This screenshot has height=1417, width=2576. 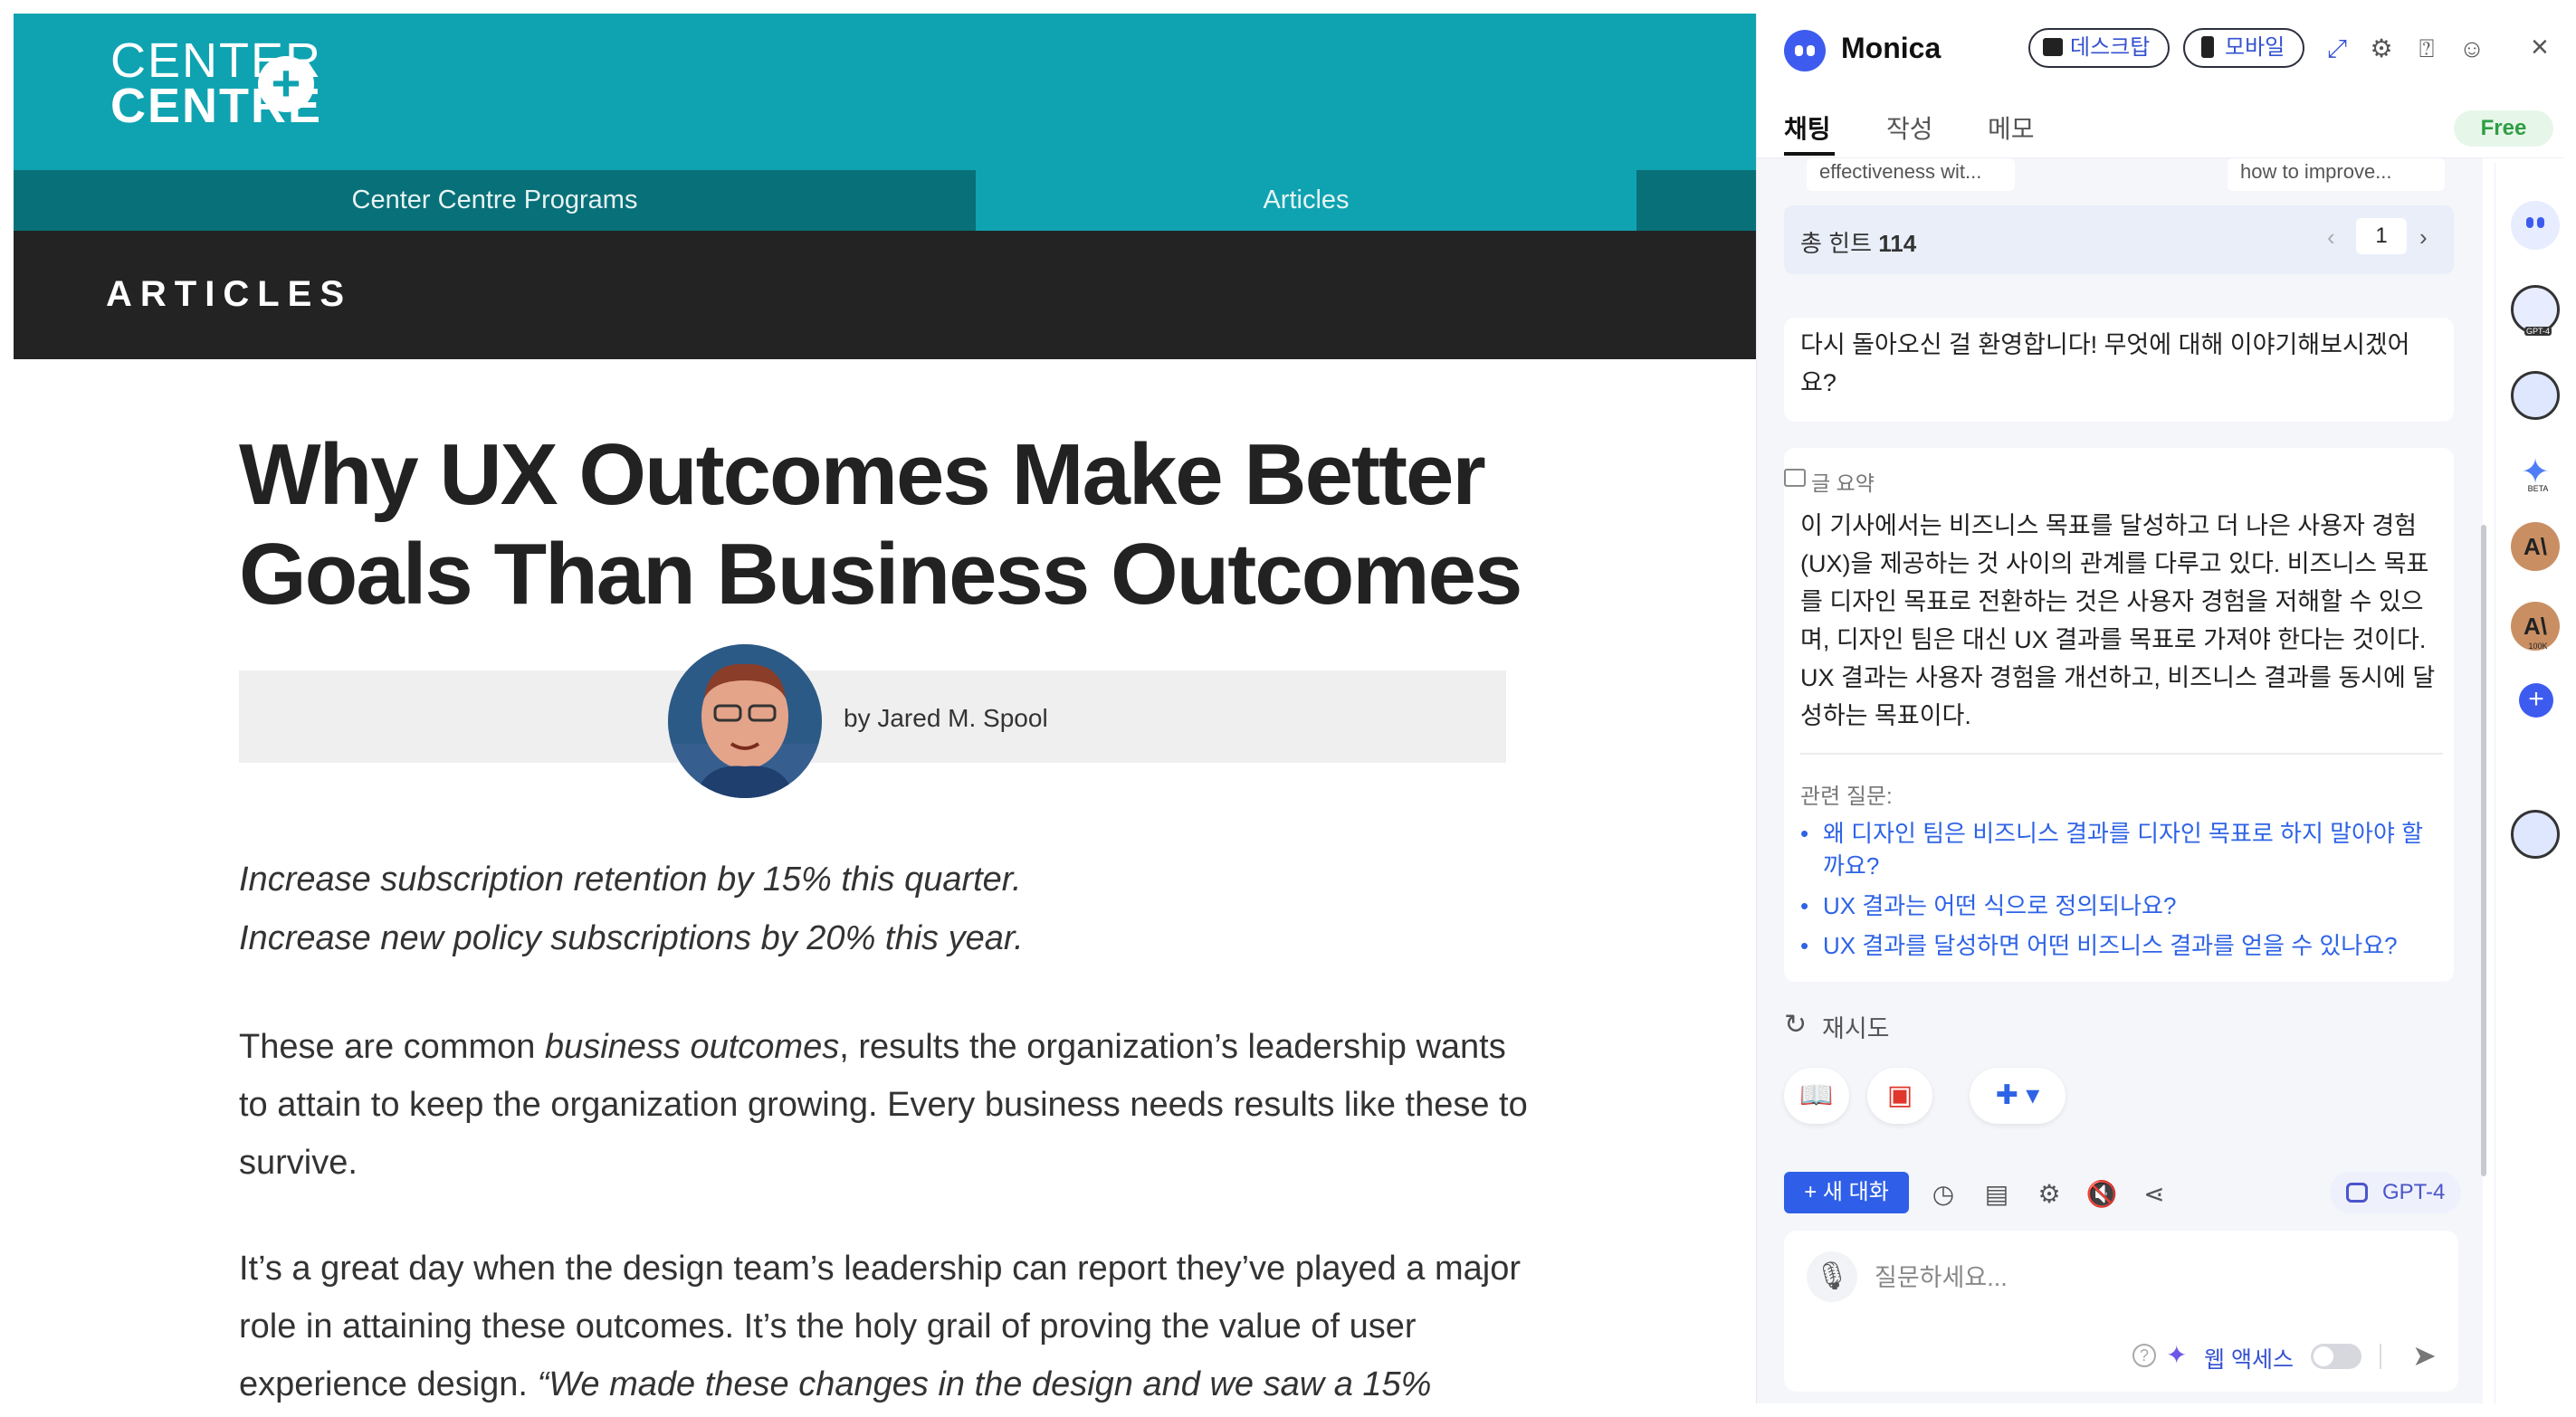 I want to click on monica-title: Monica, so click(x=1892, y=48).